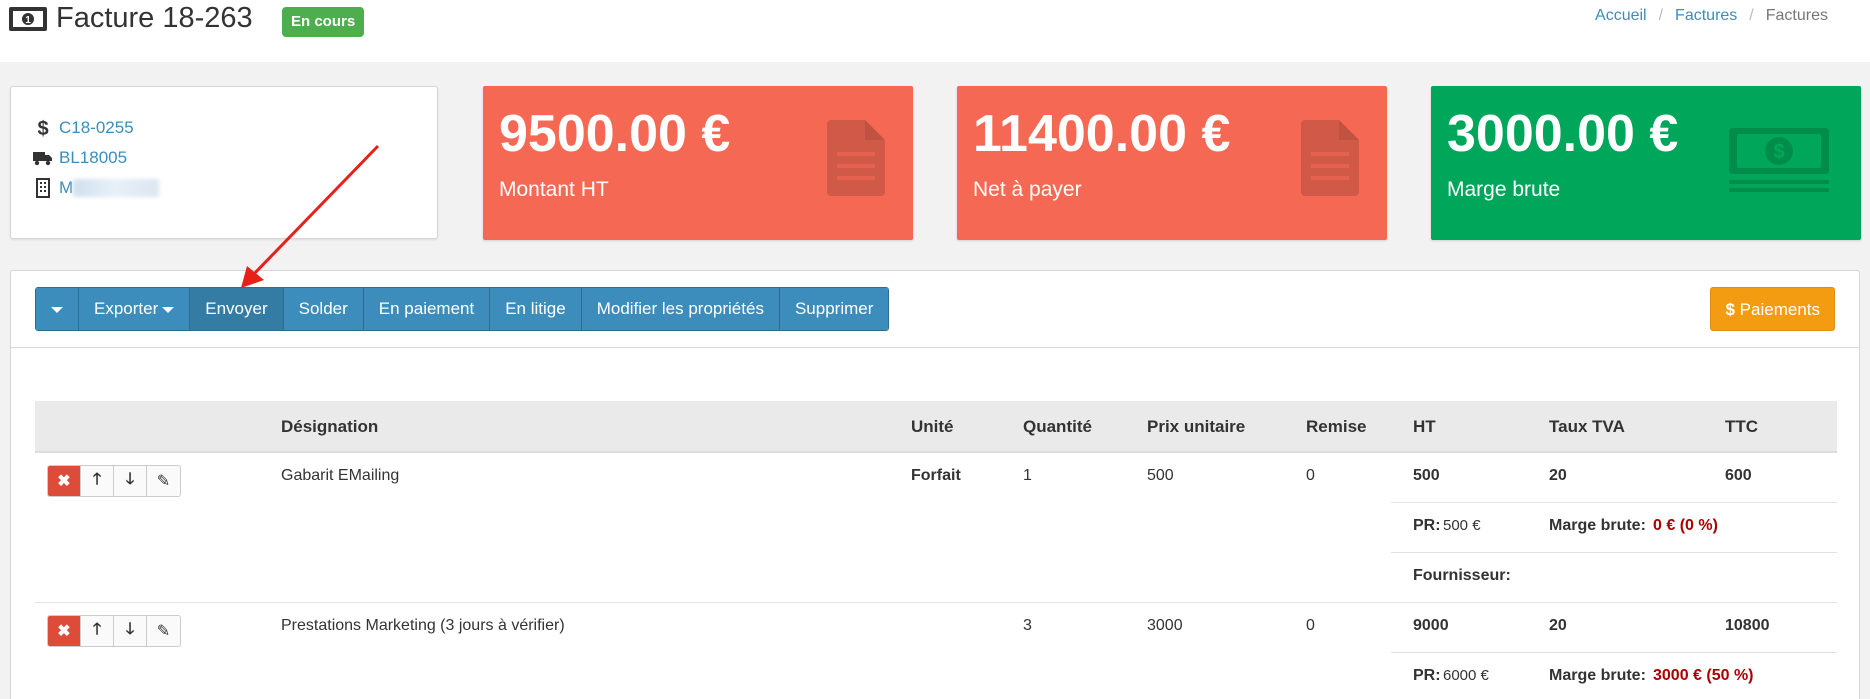  I want to click on money-icon: $, so click(1779, 163).